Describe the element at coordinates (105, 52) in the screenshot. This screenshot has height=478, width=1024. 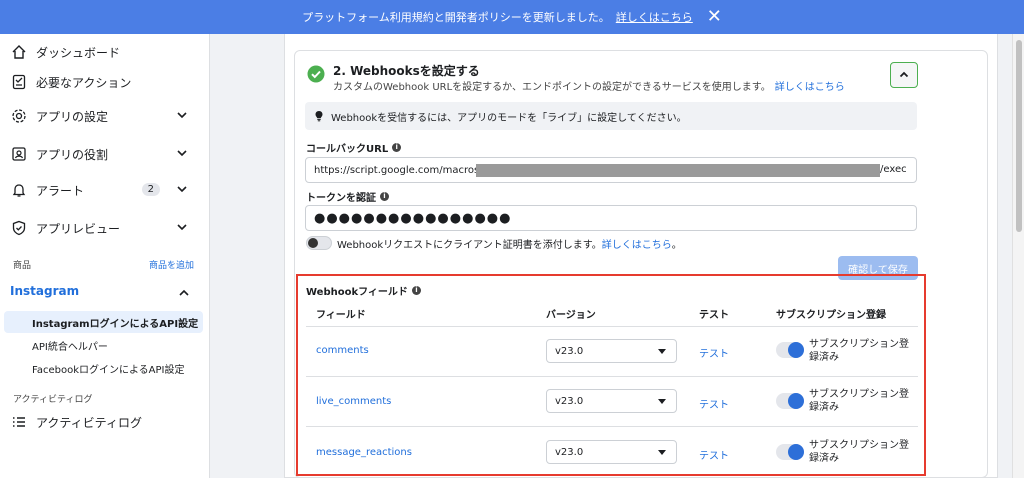
I see `sidebar-item-dashboard: ダッシュボード` at that location.